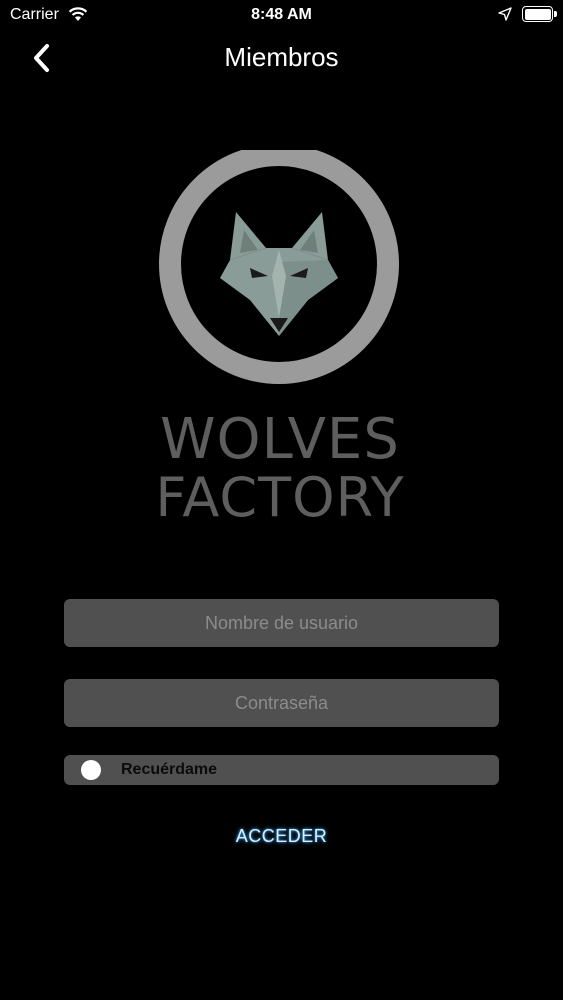  I want to click on login-button: ACCEDER, so click(281, 836).